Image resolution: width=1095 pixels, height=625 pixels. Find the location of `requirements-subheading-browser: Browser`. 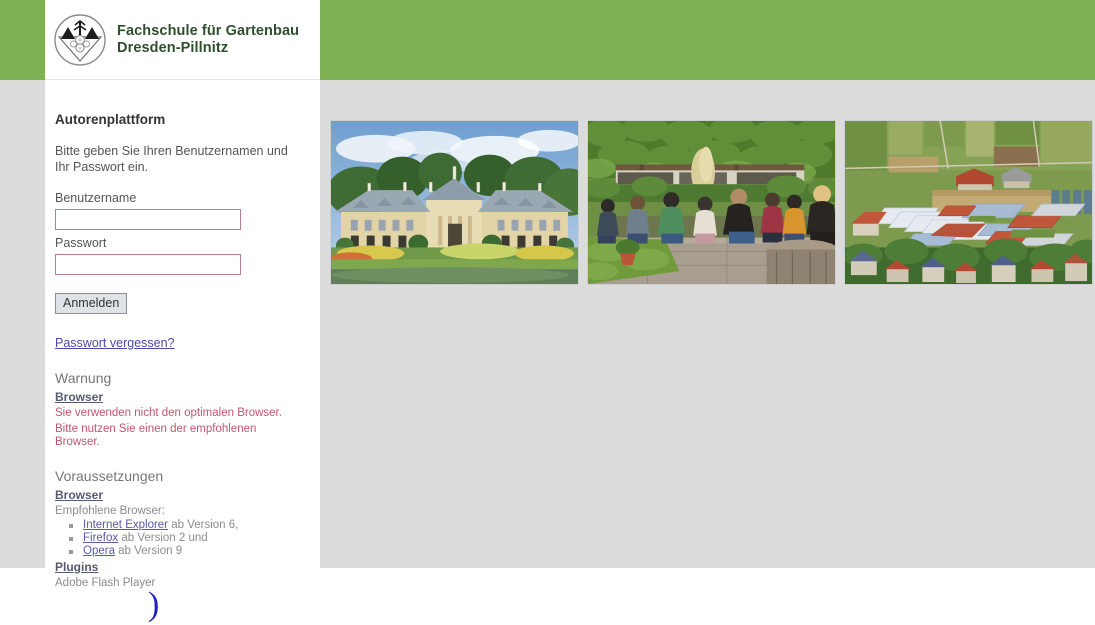

requirements-subheading-browser: Browser is located at coordinates (79, 494).